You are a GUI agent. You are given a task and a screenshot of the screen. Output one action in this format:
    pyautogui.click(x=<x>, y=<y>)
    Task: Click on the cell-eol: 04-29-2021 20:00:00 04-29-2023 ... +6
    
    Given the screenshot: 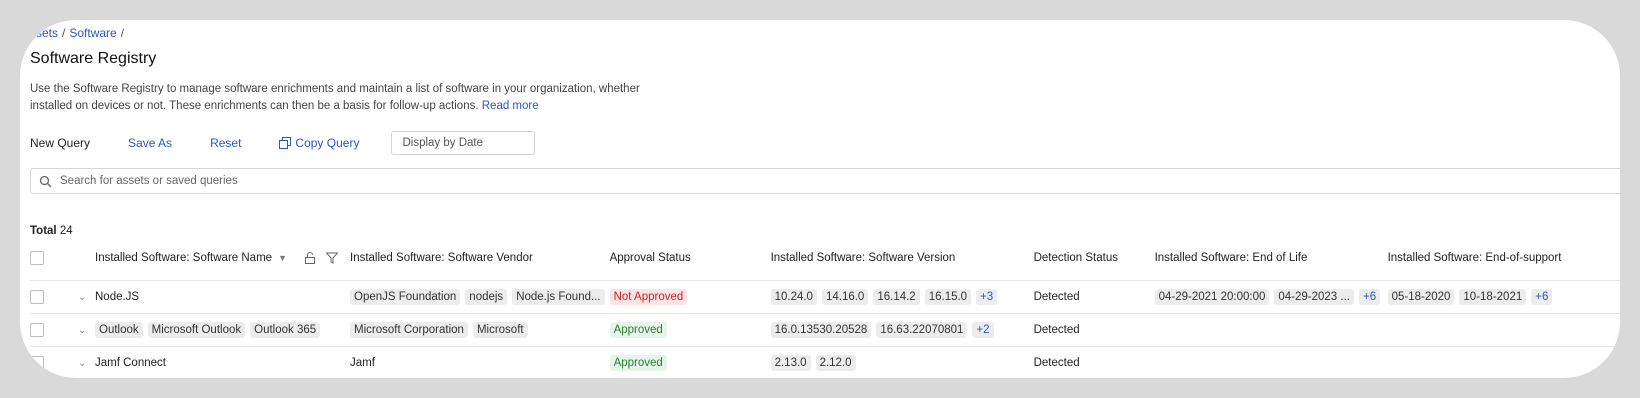 What is the action you would take?
    pyautogui.click(x=1271, y=297)
    